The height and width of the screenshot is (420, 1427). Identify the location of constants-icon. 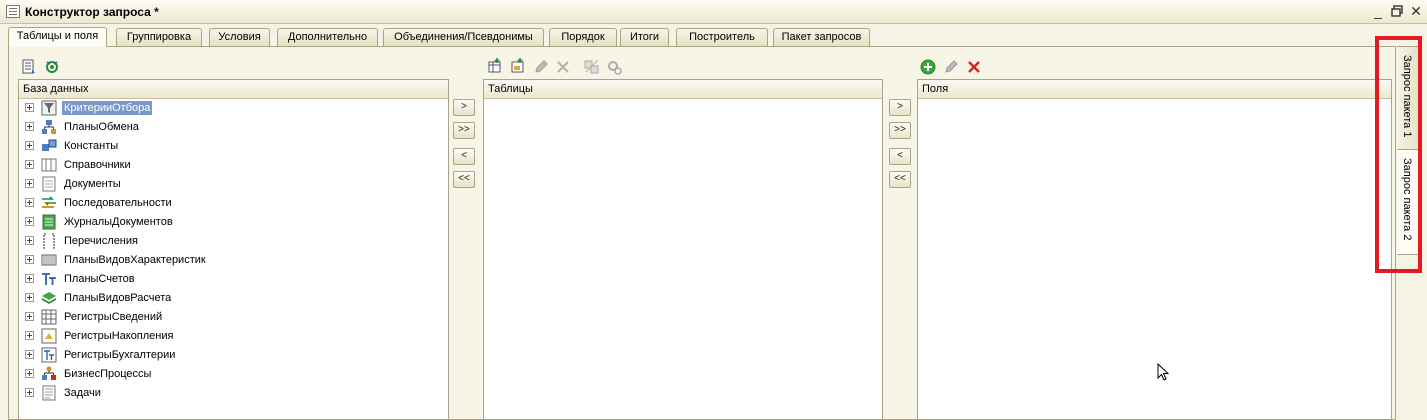
(49, 145).